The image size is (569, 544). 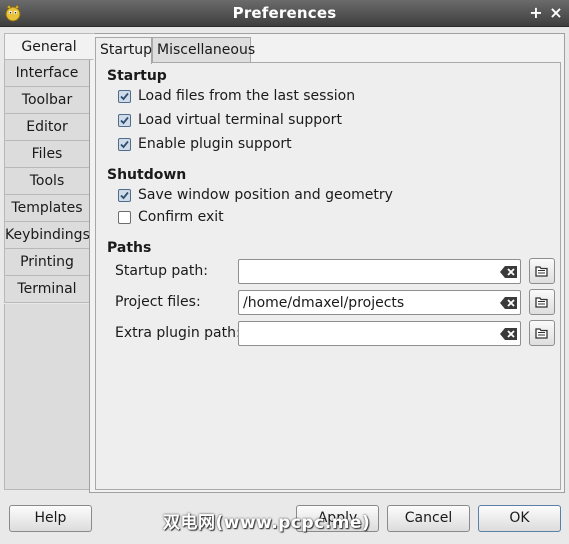 I want to click on sidebar-item-files: Files, so click(x=47, y=154).